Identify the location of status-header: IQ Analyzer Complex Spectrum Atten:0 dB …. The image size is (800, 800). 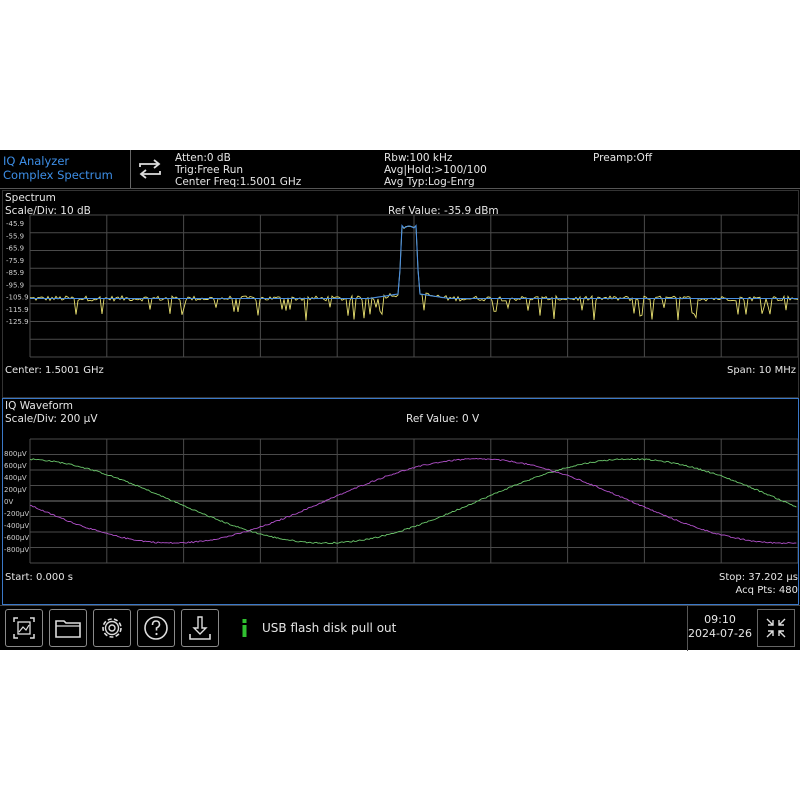
(400, 169).